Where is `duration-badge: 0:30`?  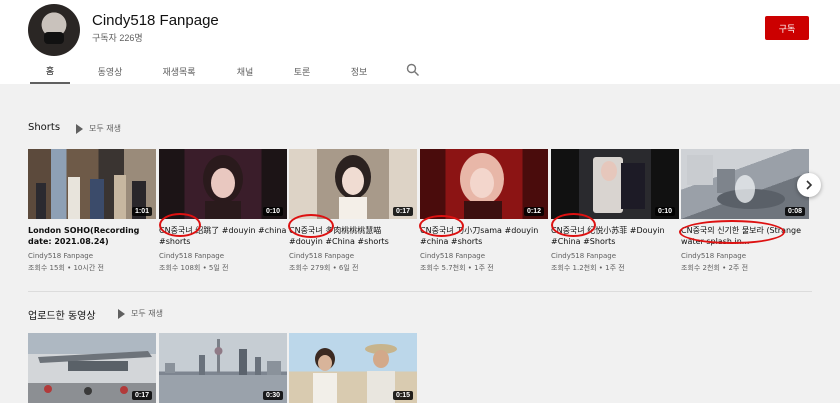
duration-badge: 0:30 is located at coordinates (272, 395).